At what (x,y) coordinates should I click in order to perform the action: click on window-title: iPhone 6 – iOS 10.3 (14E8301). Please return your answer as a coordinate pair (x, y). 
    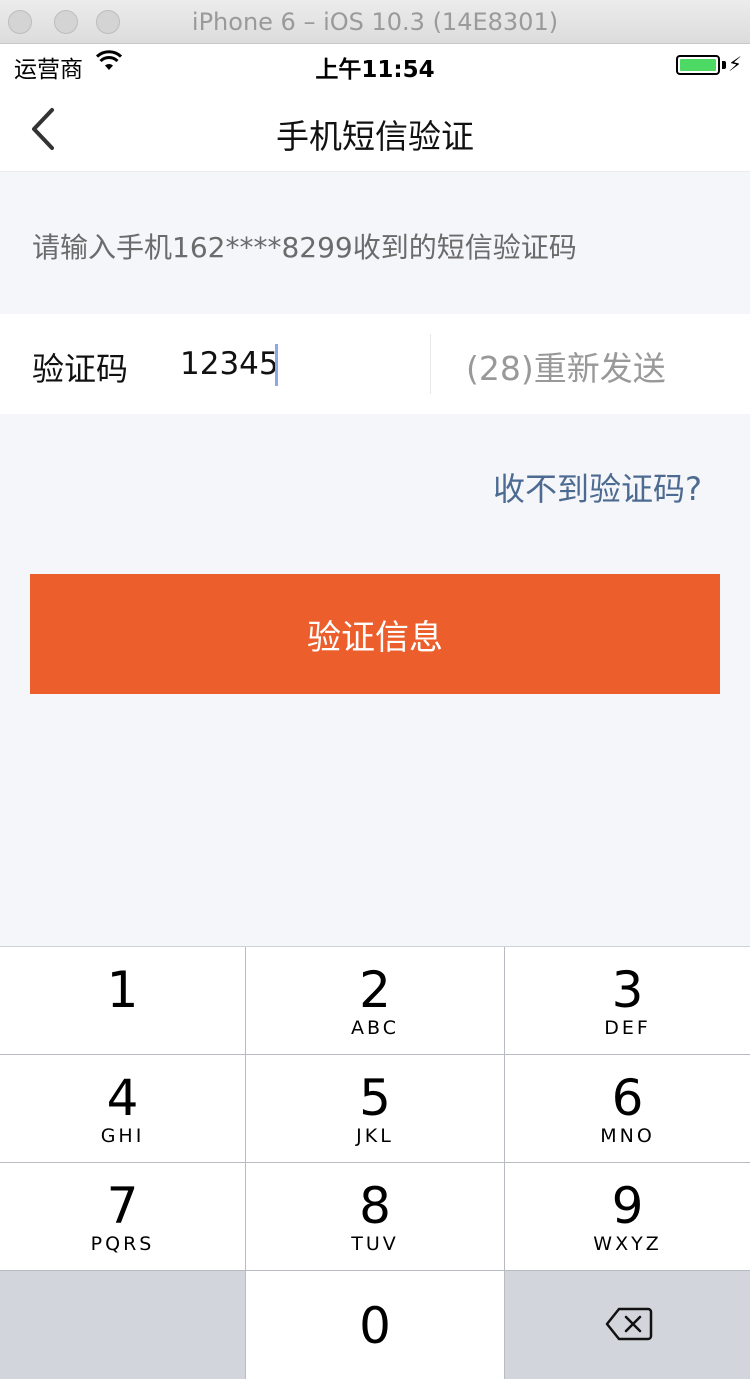
    Looking at the image, I should click on (375, 22).